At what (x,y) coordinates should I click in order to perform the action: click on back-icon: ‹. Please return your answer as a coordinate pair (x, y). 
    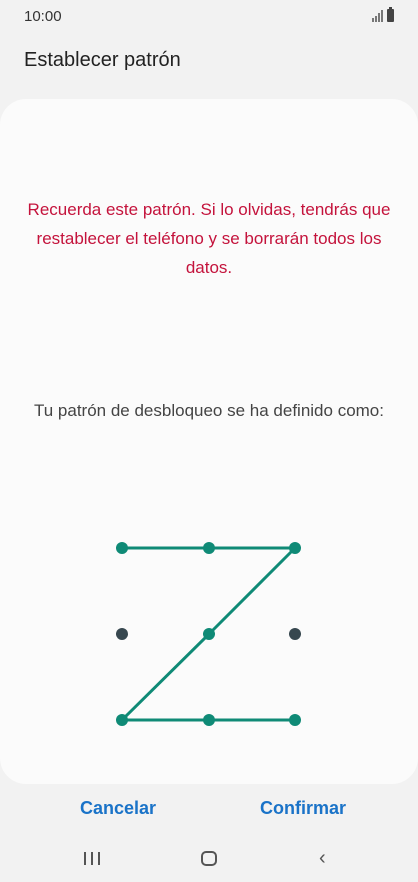
    Looking at the image, I should click on (322, 858).